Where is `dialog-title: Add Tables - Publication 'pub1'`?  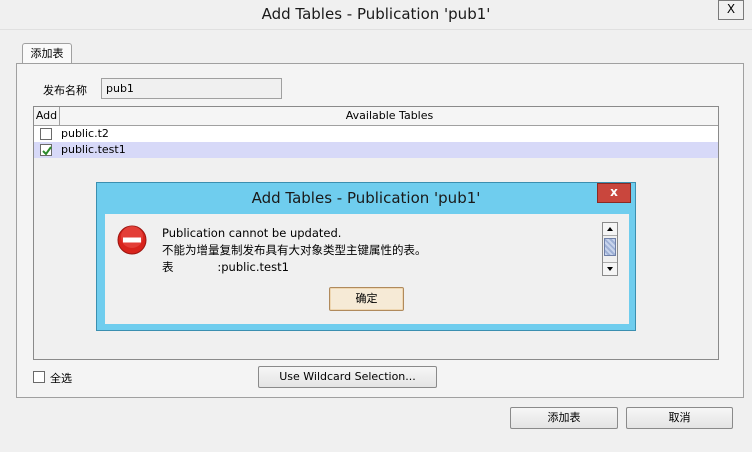
dialog-title: Add Tables - Publication 'pub1' is located at coordinates (366, 198).